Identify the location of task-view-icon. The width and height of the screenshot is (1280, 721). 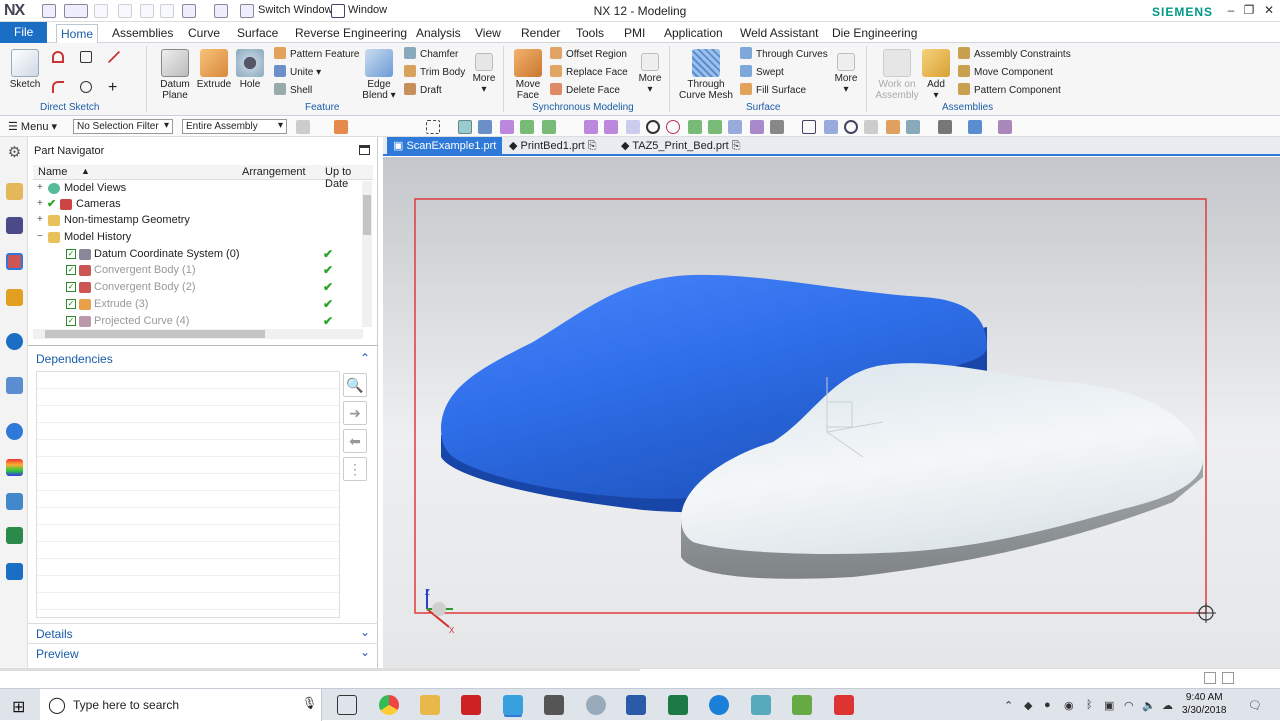
(347, 705).